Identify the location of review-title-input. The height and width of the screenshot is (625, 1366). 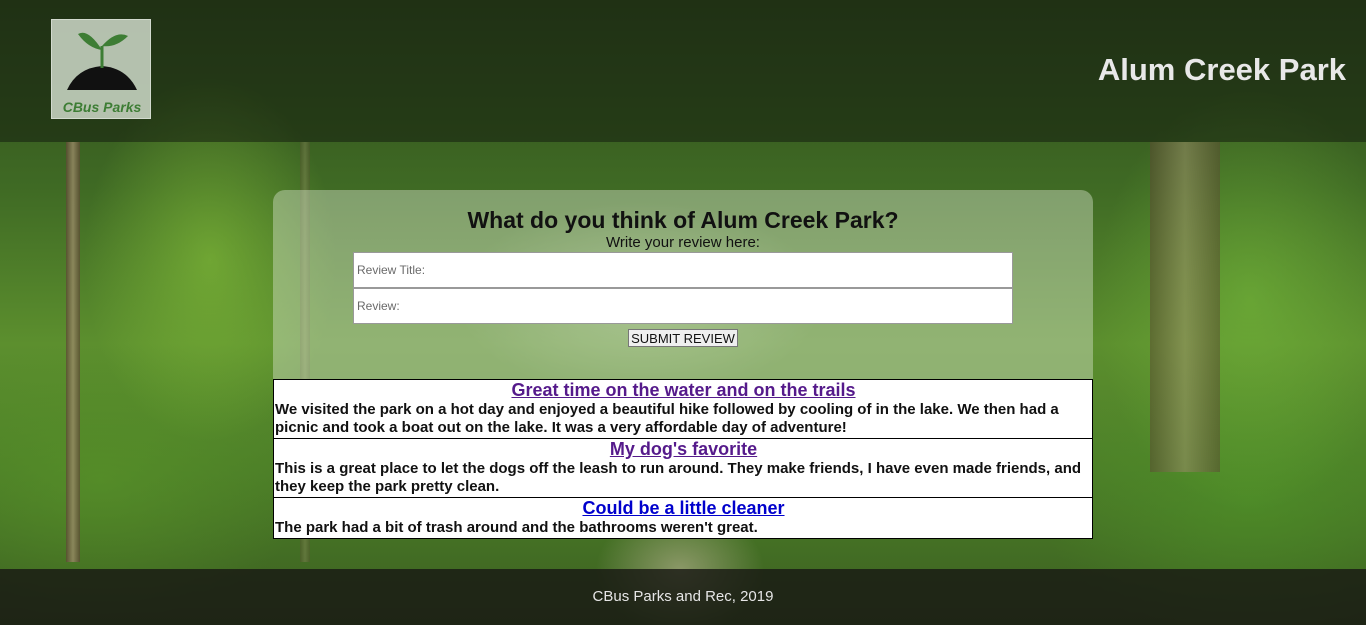
(683, 270).